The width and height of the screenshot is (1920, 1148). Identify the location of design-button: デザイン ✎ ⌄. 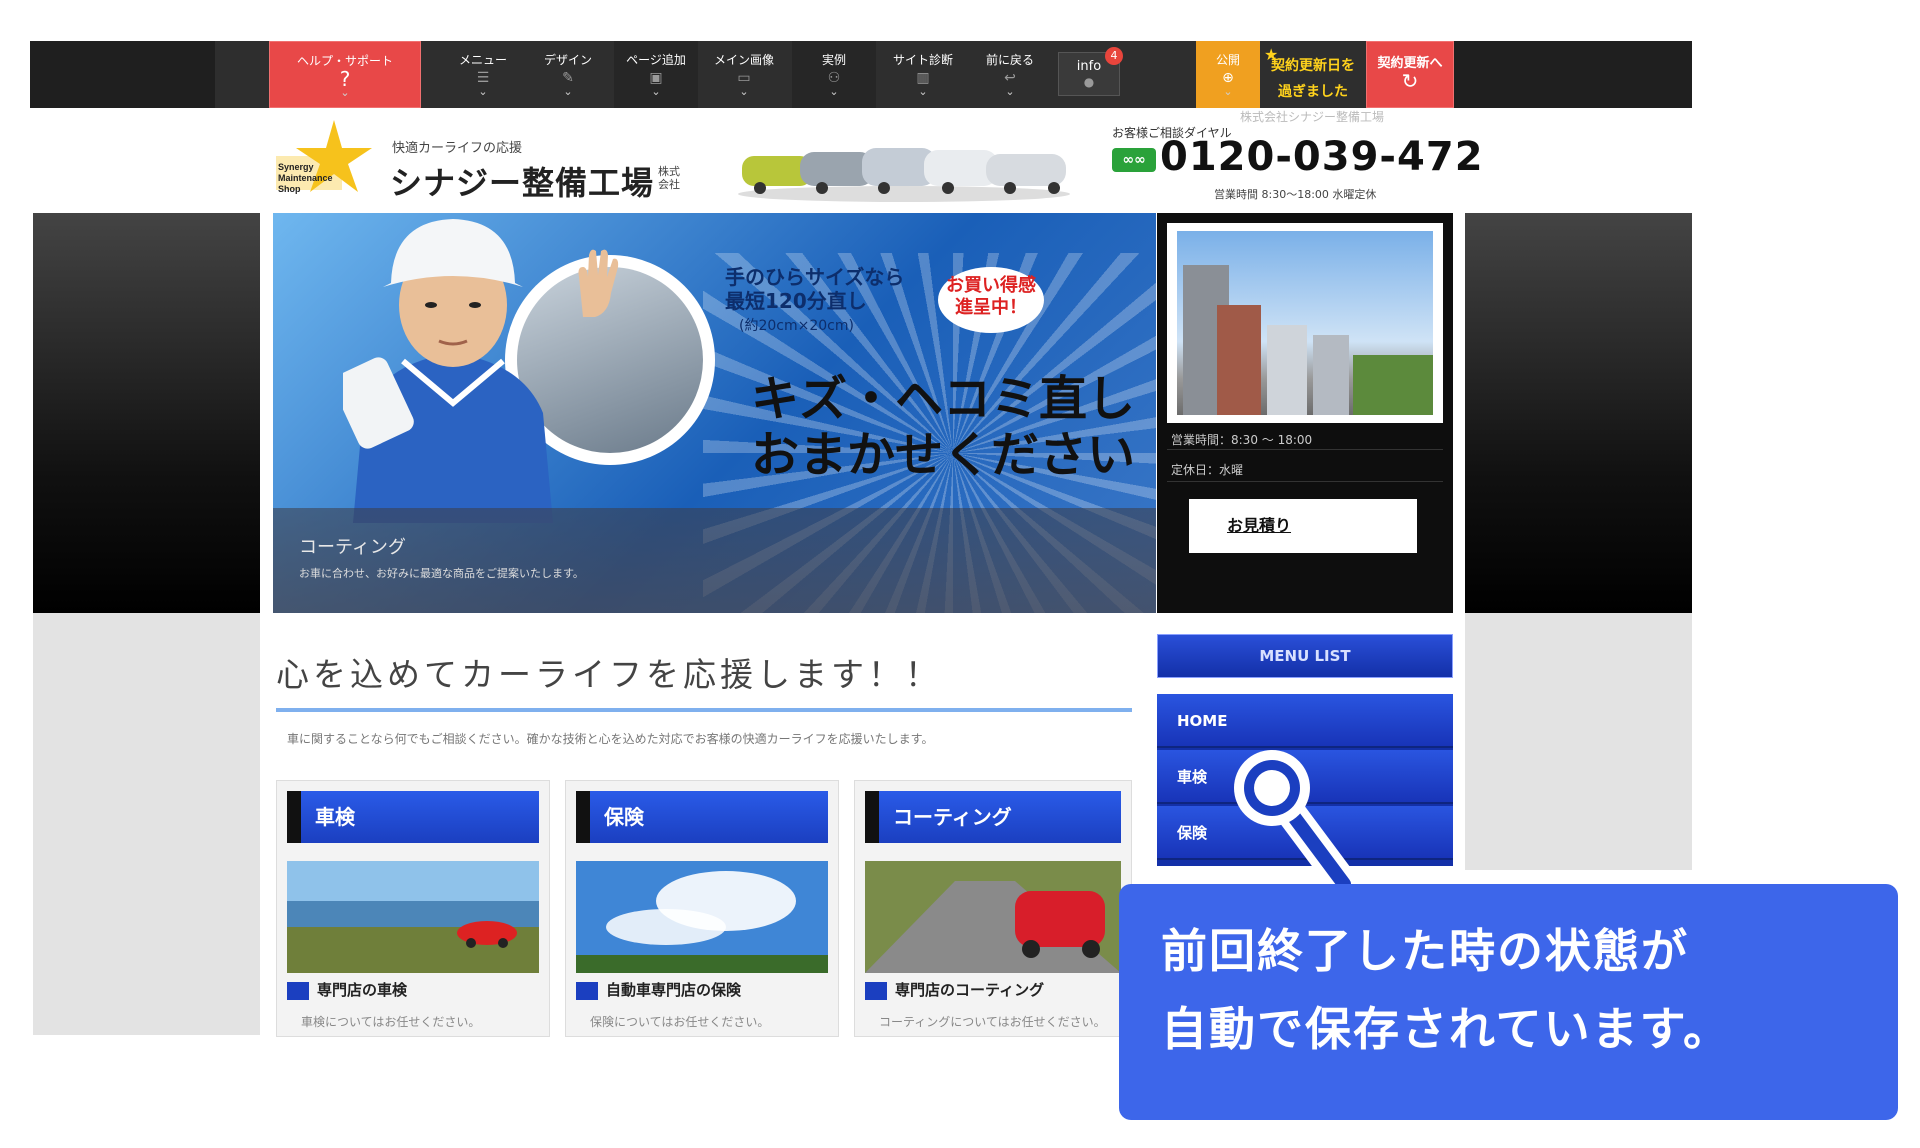
(568, 74).